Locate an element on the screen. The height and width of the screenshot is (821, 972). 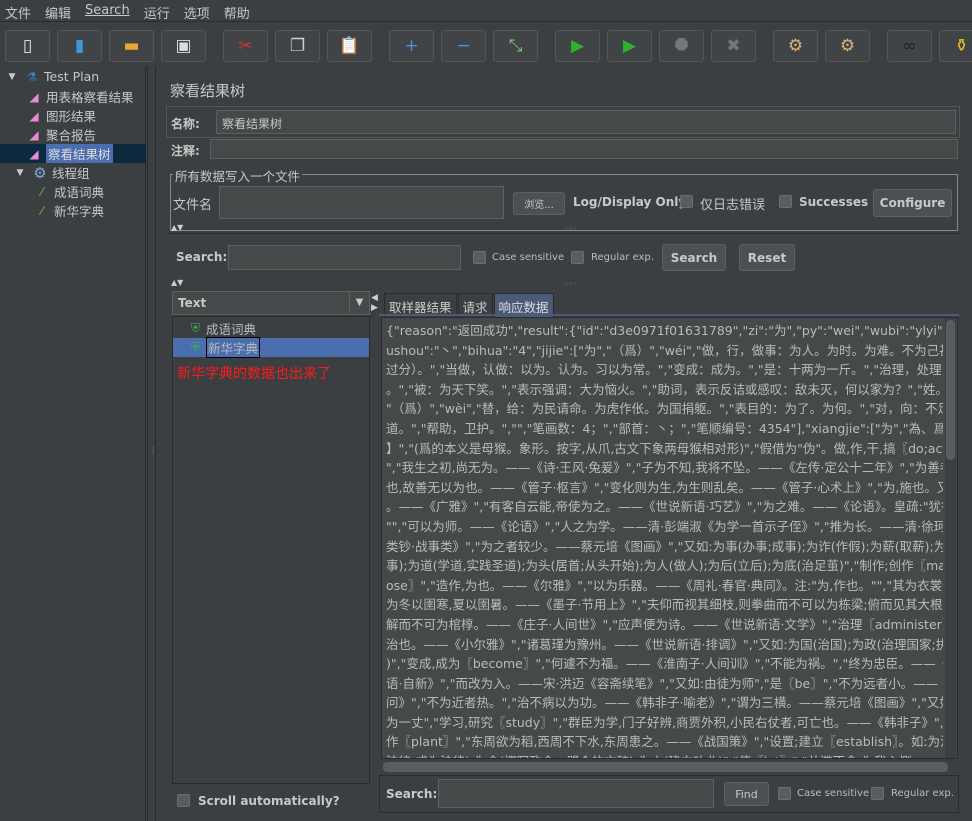
horizontal-scrollbar is located at coordinates (665, 767).